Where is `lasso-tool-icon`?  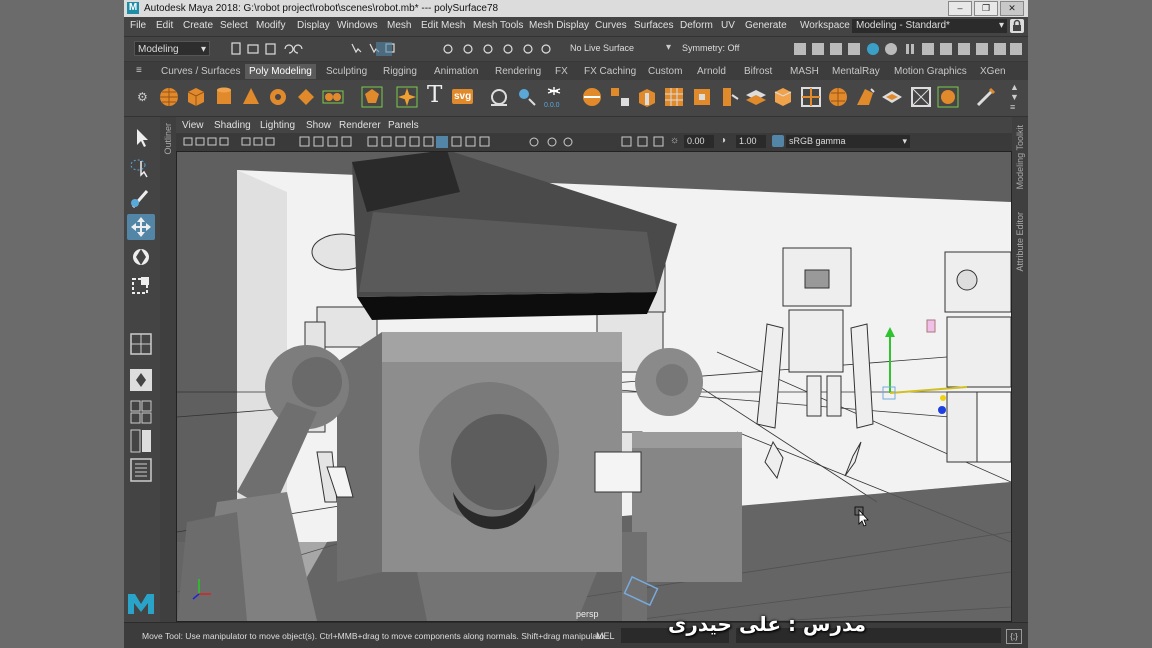
lasso-tool-icon is located at coordinates (141, 168).